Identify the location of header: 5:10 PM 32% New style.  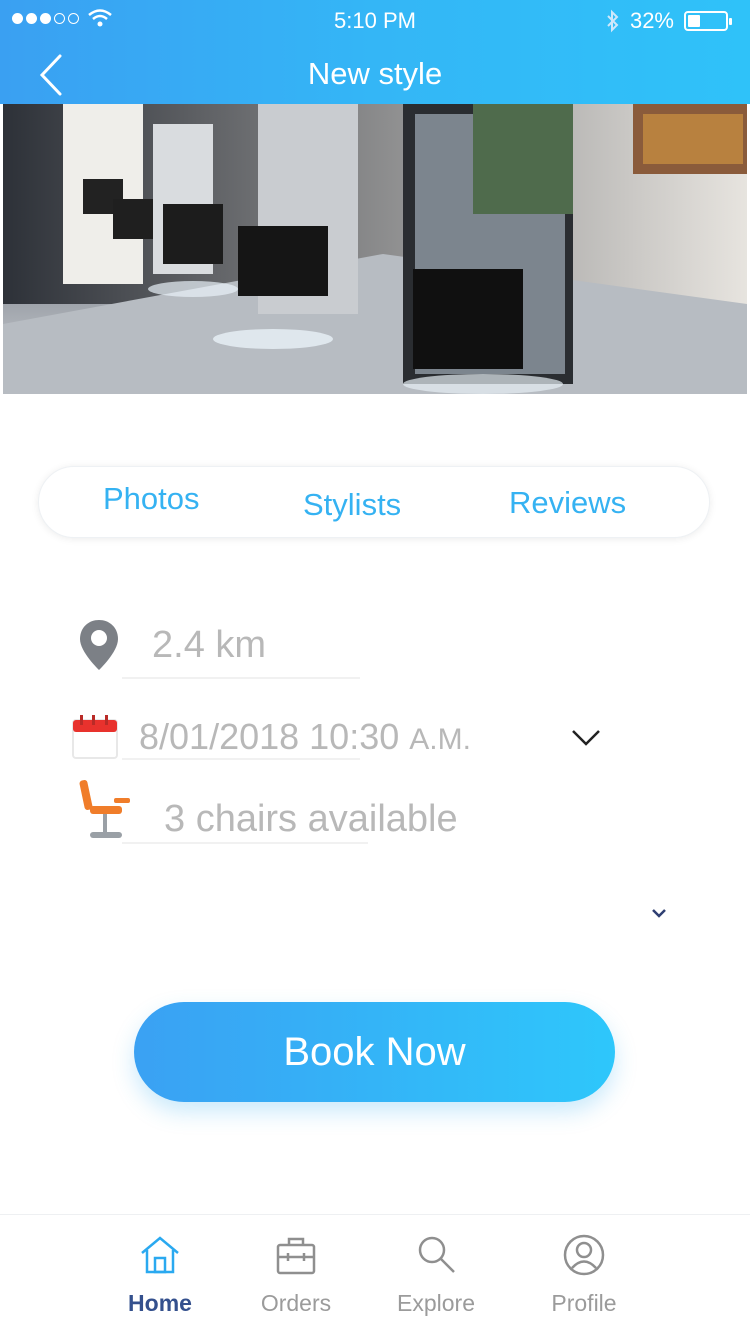
(375, 52).